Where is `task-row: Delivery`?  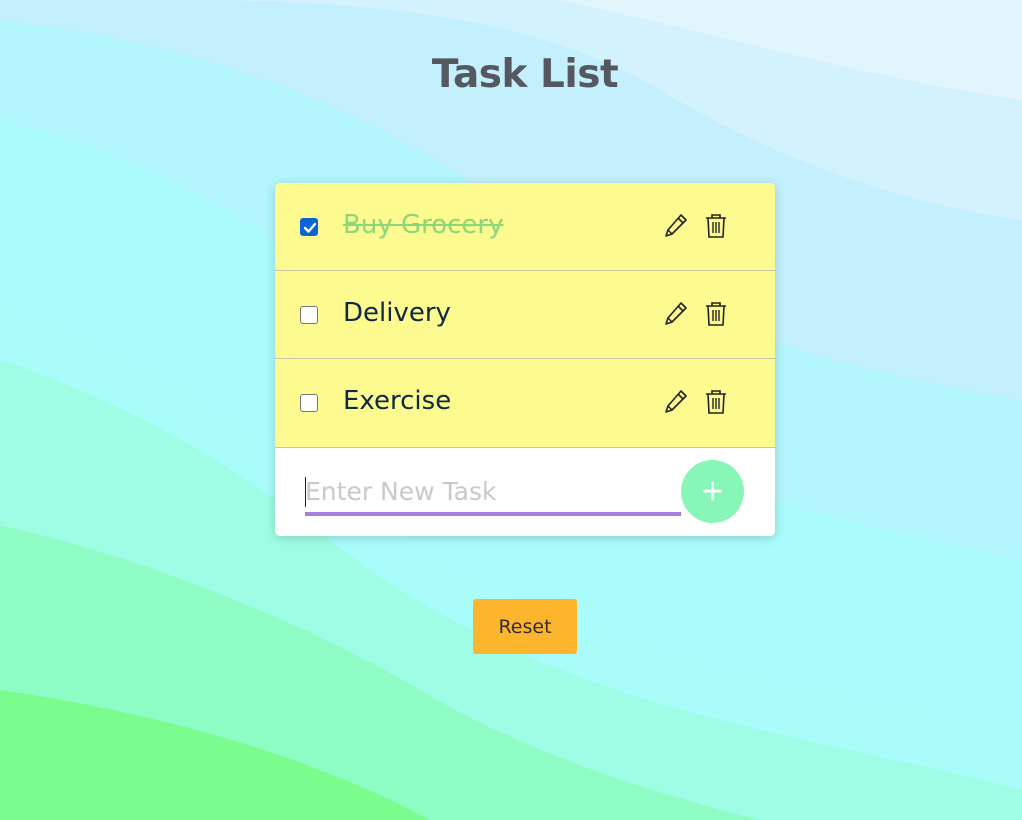
task-row: Delivery is located at coordinates (525, 315).